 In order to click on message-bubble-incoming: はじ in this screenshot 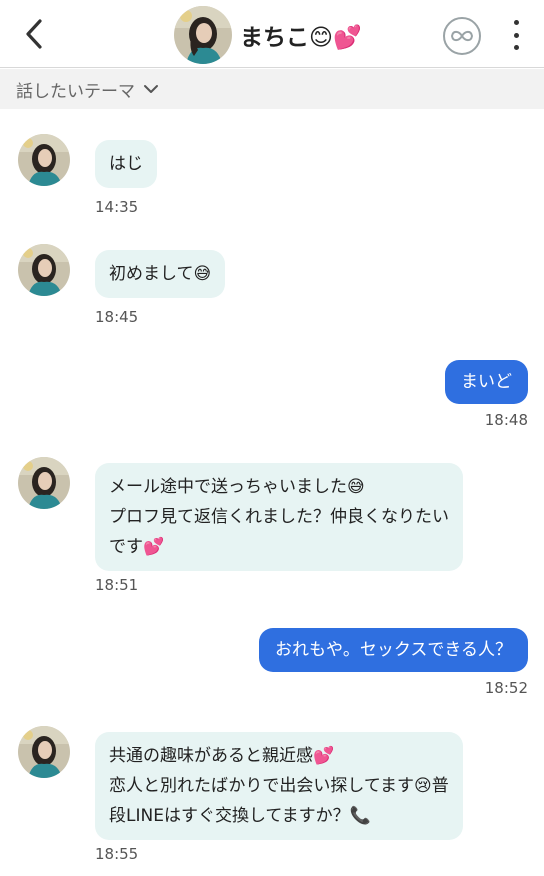, I will do `click(126, 164)`.